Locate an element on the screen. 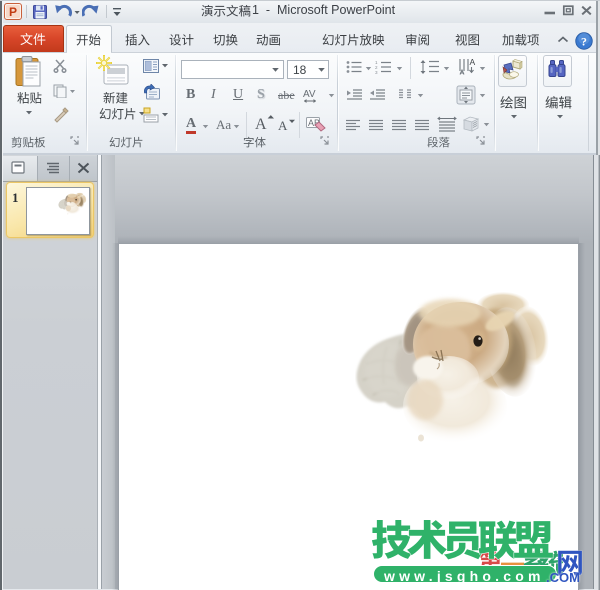 The image size is (600, 590). svg-text: P is located at coordinates (13, 12).